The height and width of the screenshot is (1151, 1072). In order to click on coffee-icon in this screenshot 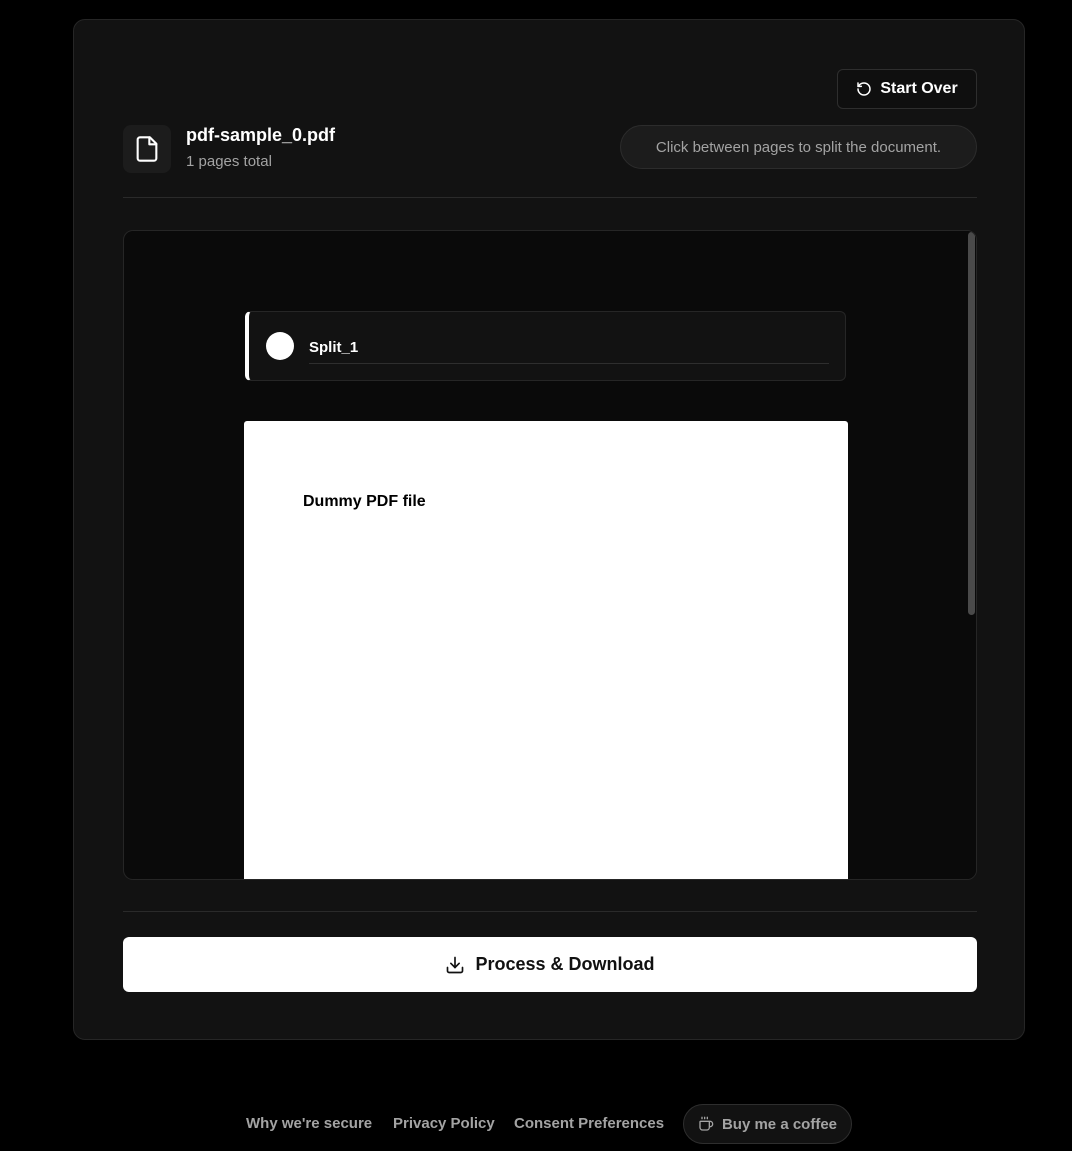, I will do `click(706, 1124)`.